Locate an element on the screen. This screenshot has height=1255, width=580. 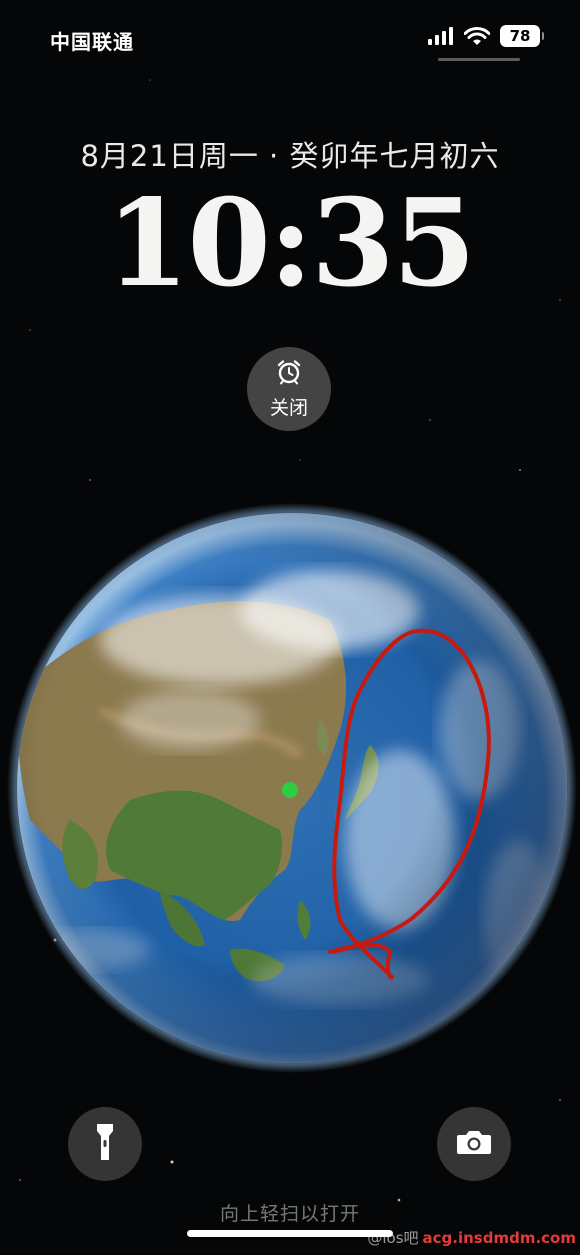
alarm-clock-icon is located at coordinates (289, 374).